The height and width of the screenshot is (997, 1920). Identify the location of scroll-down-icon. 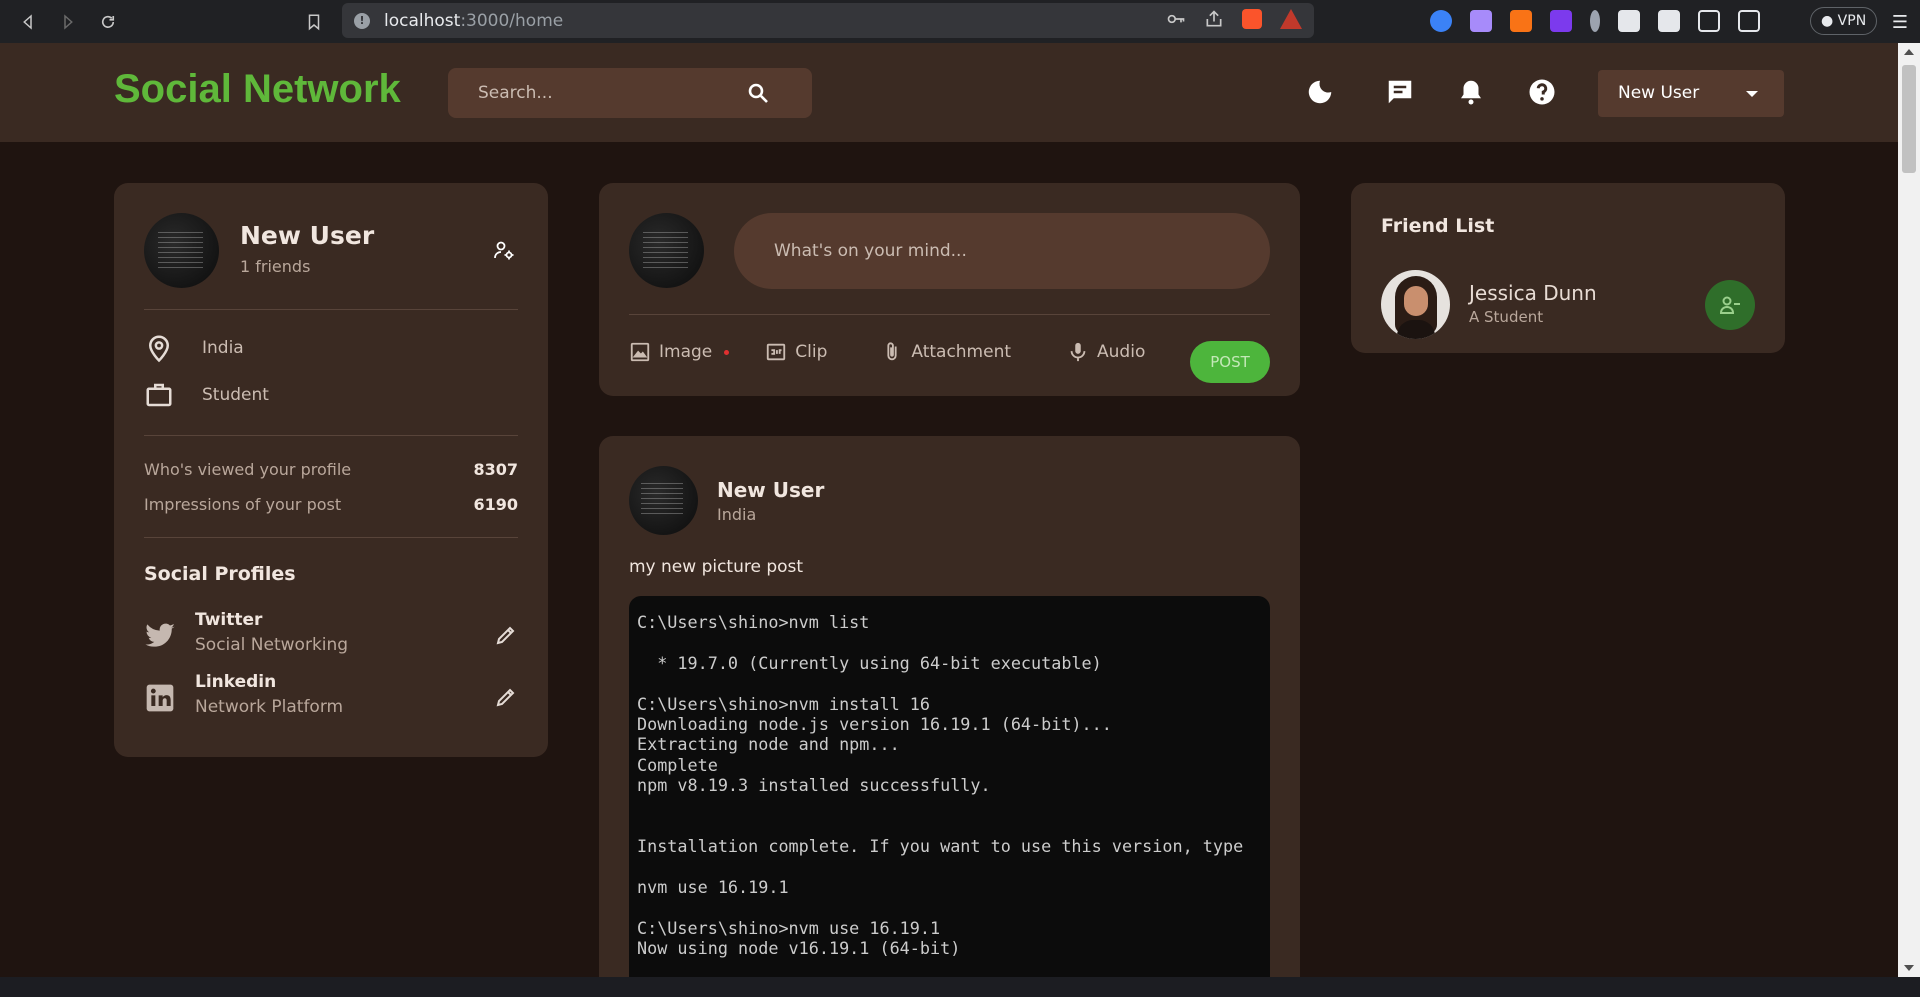
(1909, 968).